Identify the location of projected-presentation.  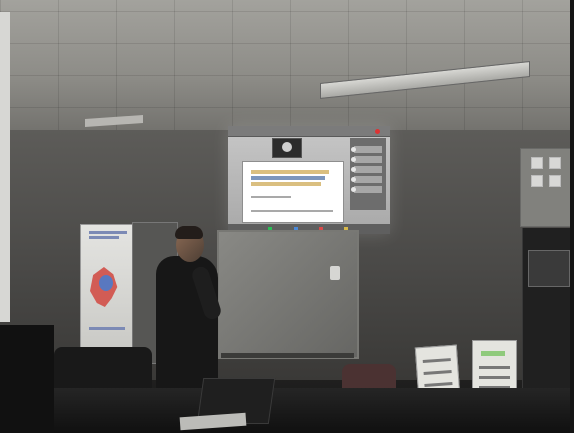
(309, 180).